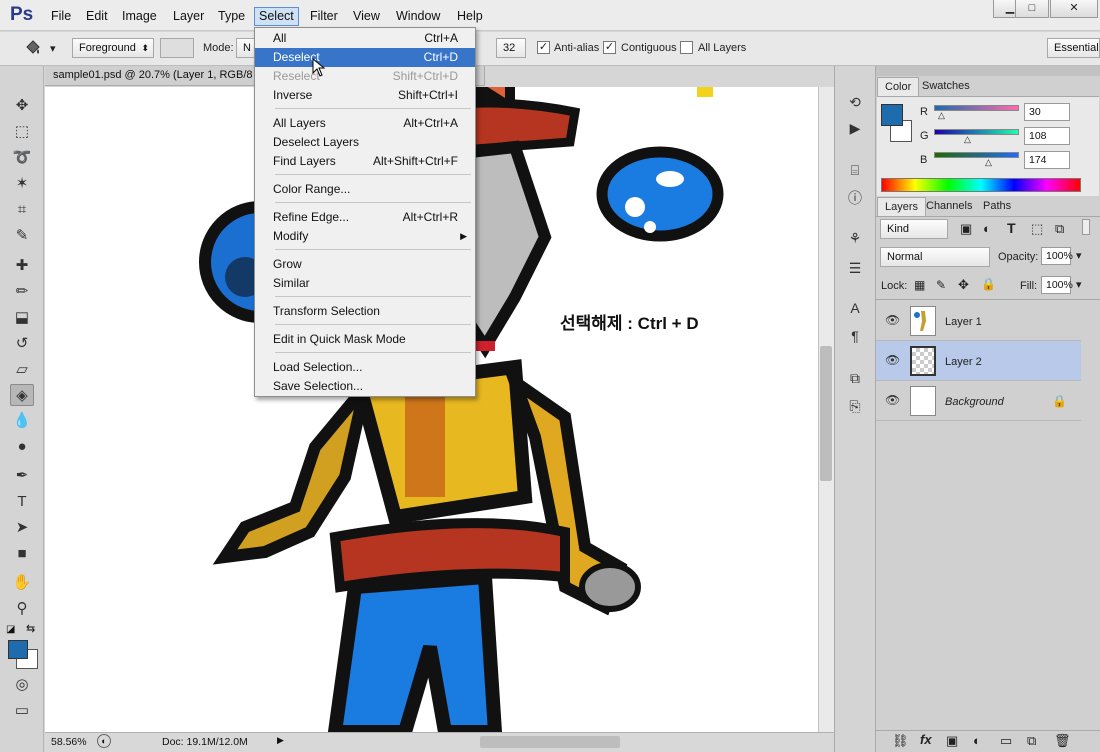 The width and height of the screenshot is (1100, 752). I want to click on horizontal-scroll-thumb, so click(550, 742).